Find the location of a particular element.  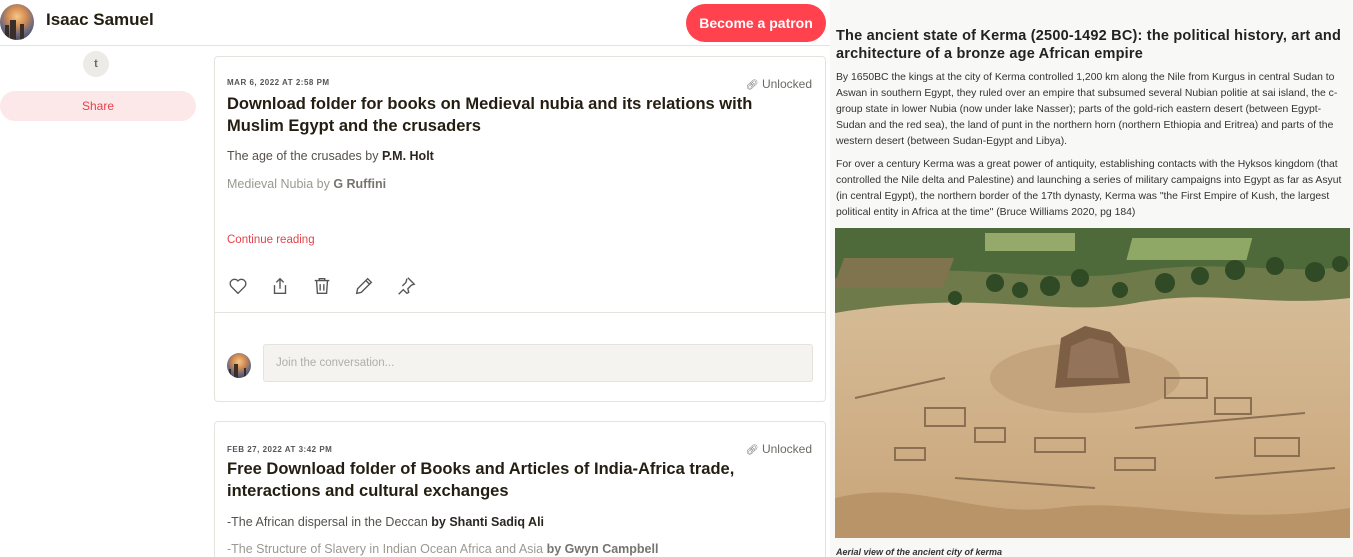

twitter-icon: t is located at coordinates (96, 64).